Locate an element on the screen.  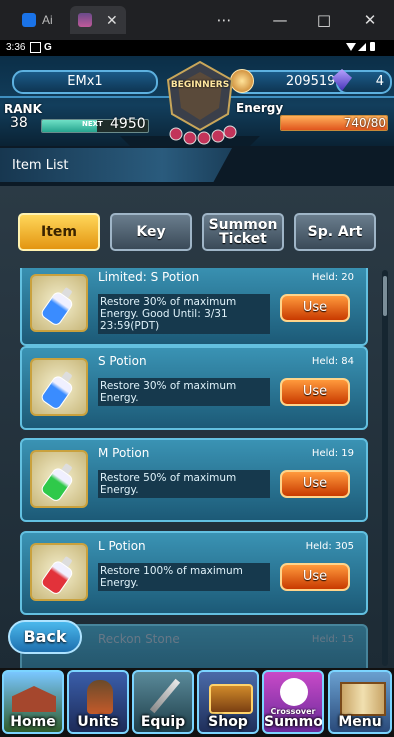
back-button: Back is located at coordinates (45, 637).